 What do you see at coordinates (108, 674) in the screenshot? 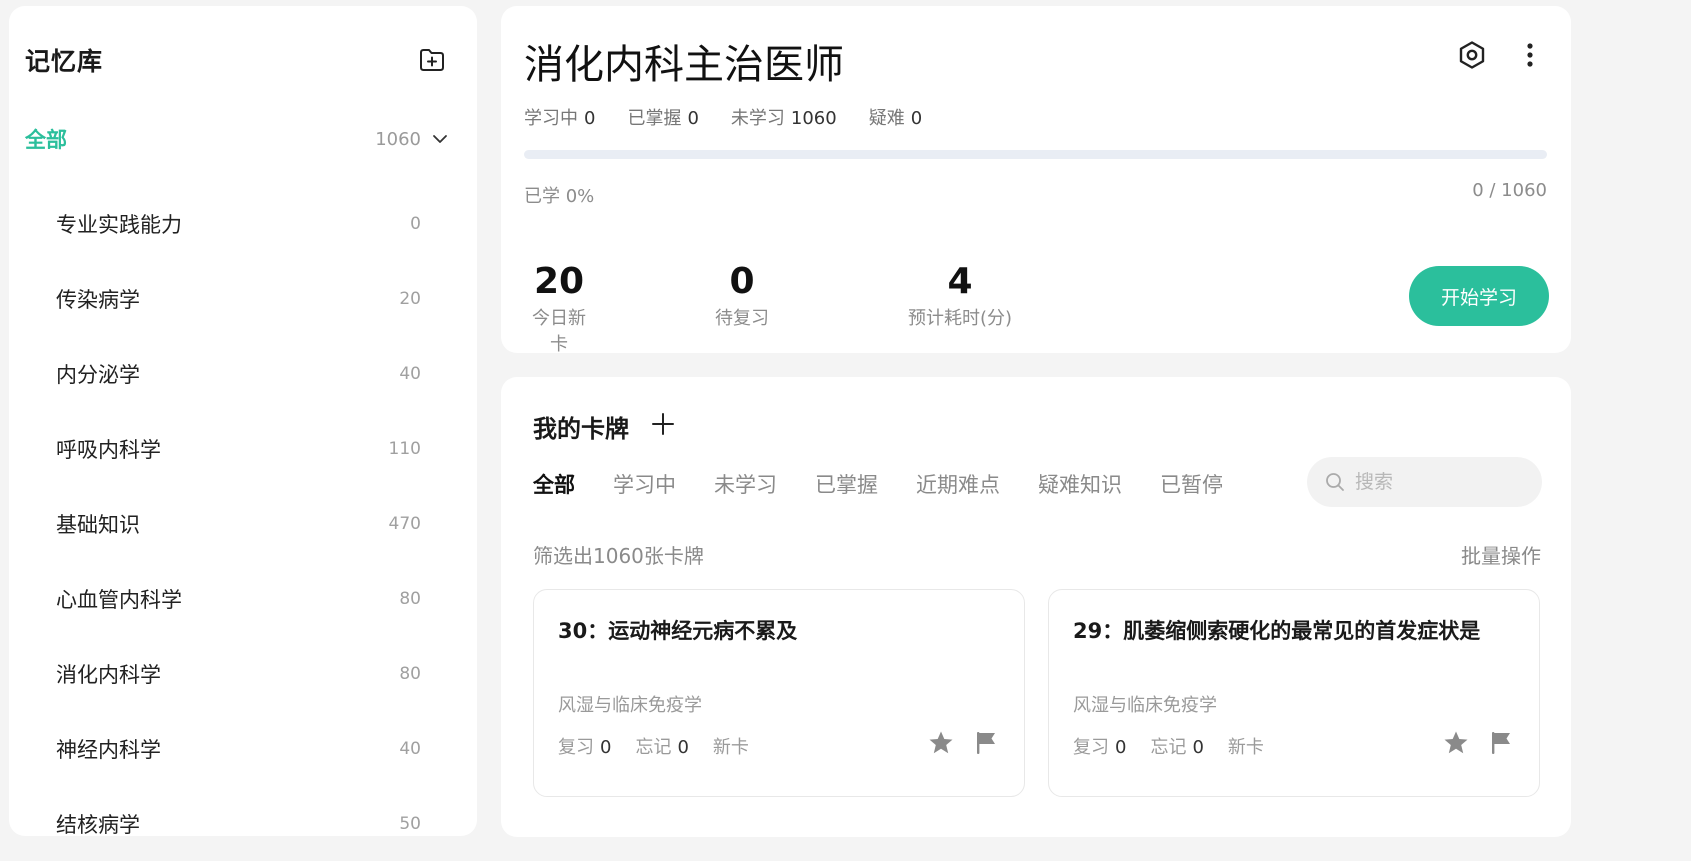
I see `sidebar-item-label: 消化内科学` at bounding box center [108, 674].